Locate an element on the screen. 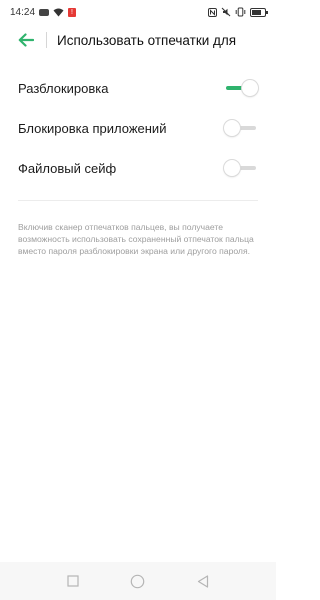 This screenshot has height=600, width=320. nfc-icon is located at coordinates (212, 12).